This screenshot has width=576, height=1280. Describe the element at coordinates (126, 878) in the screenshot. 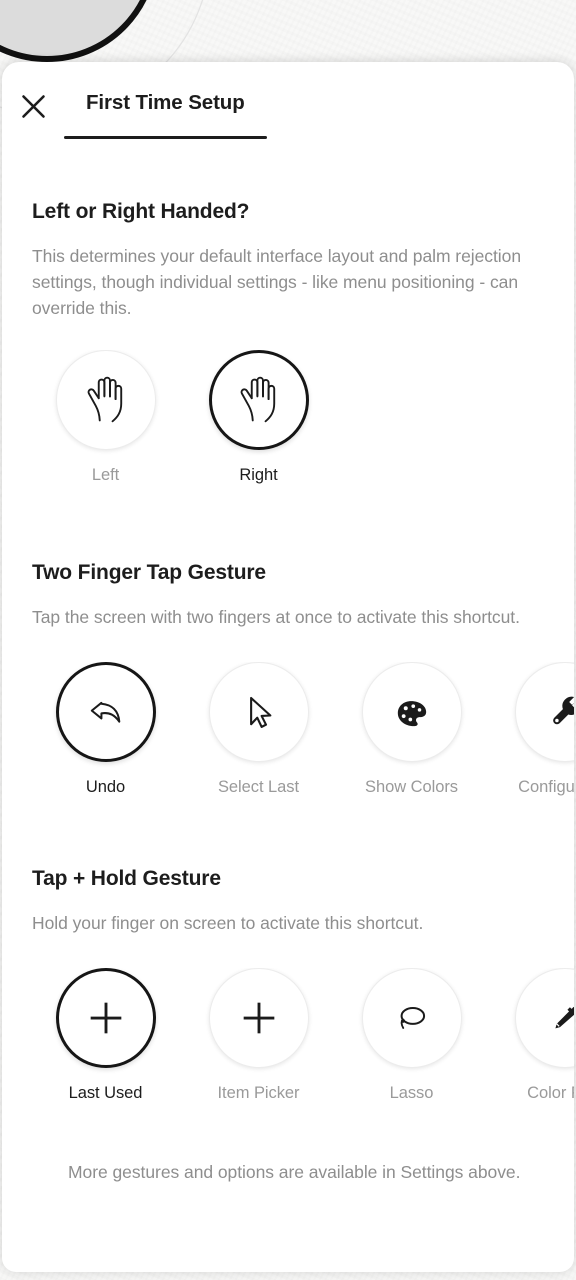

I see `section-title: Tap + Hold Gesture` at that location.